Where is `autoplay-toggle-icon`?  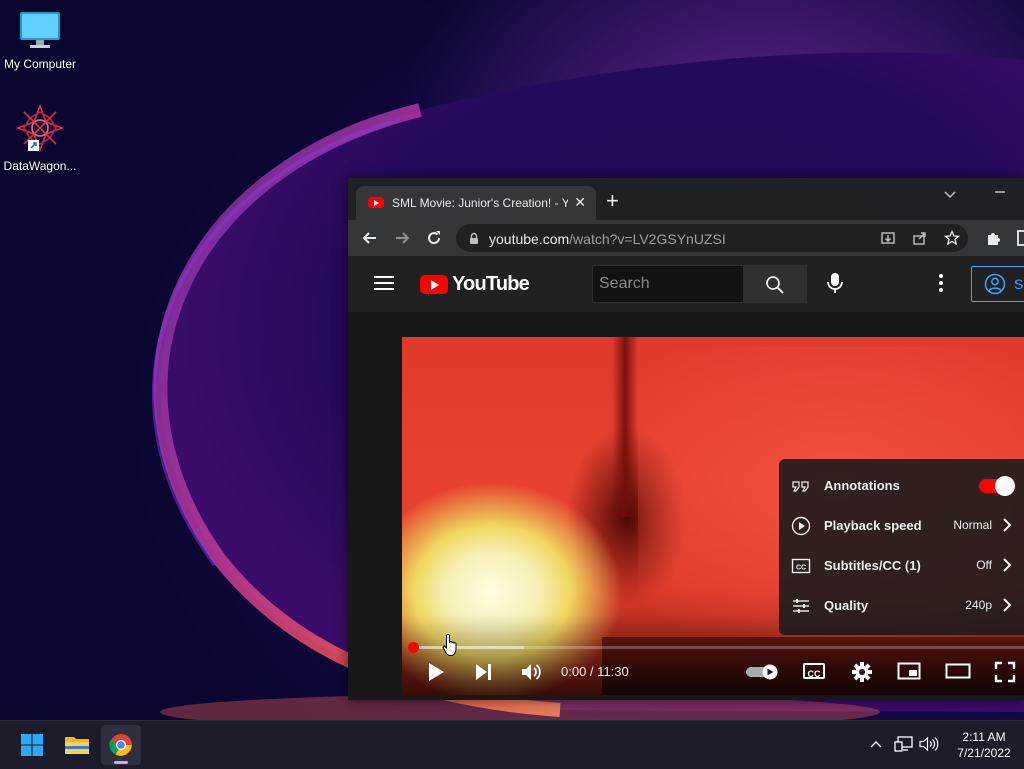
autoplay-toggle-icon is located at coordinates (763, 672).